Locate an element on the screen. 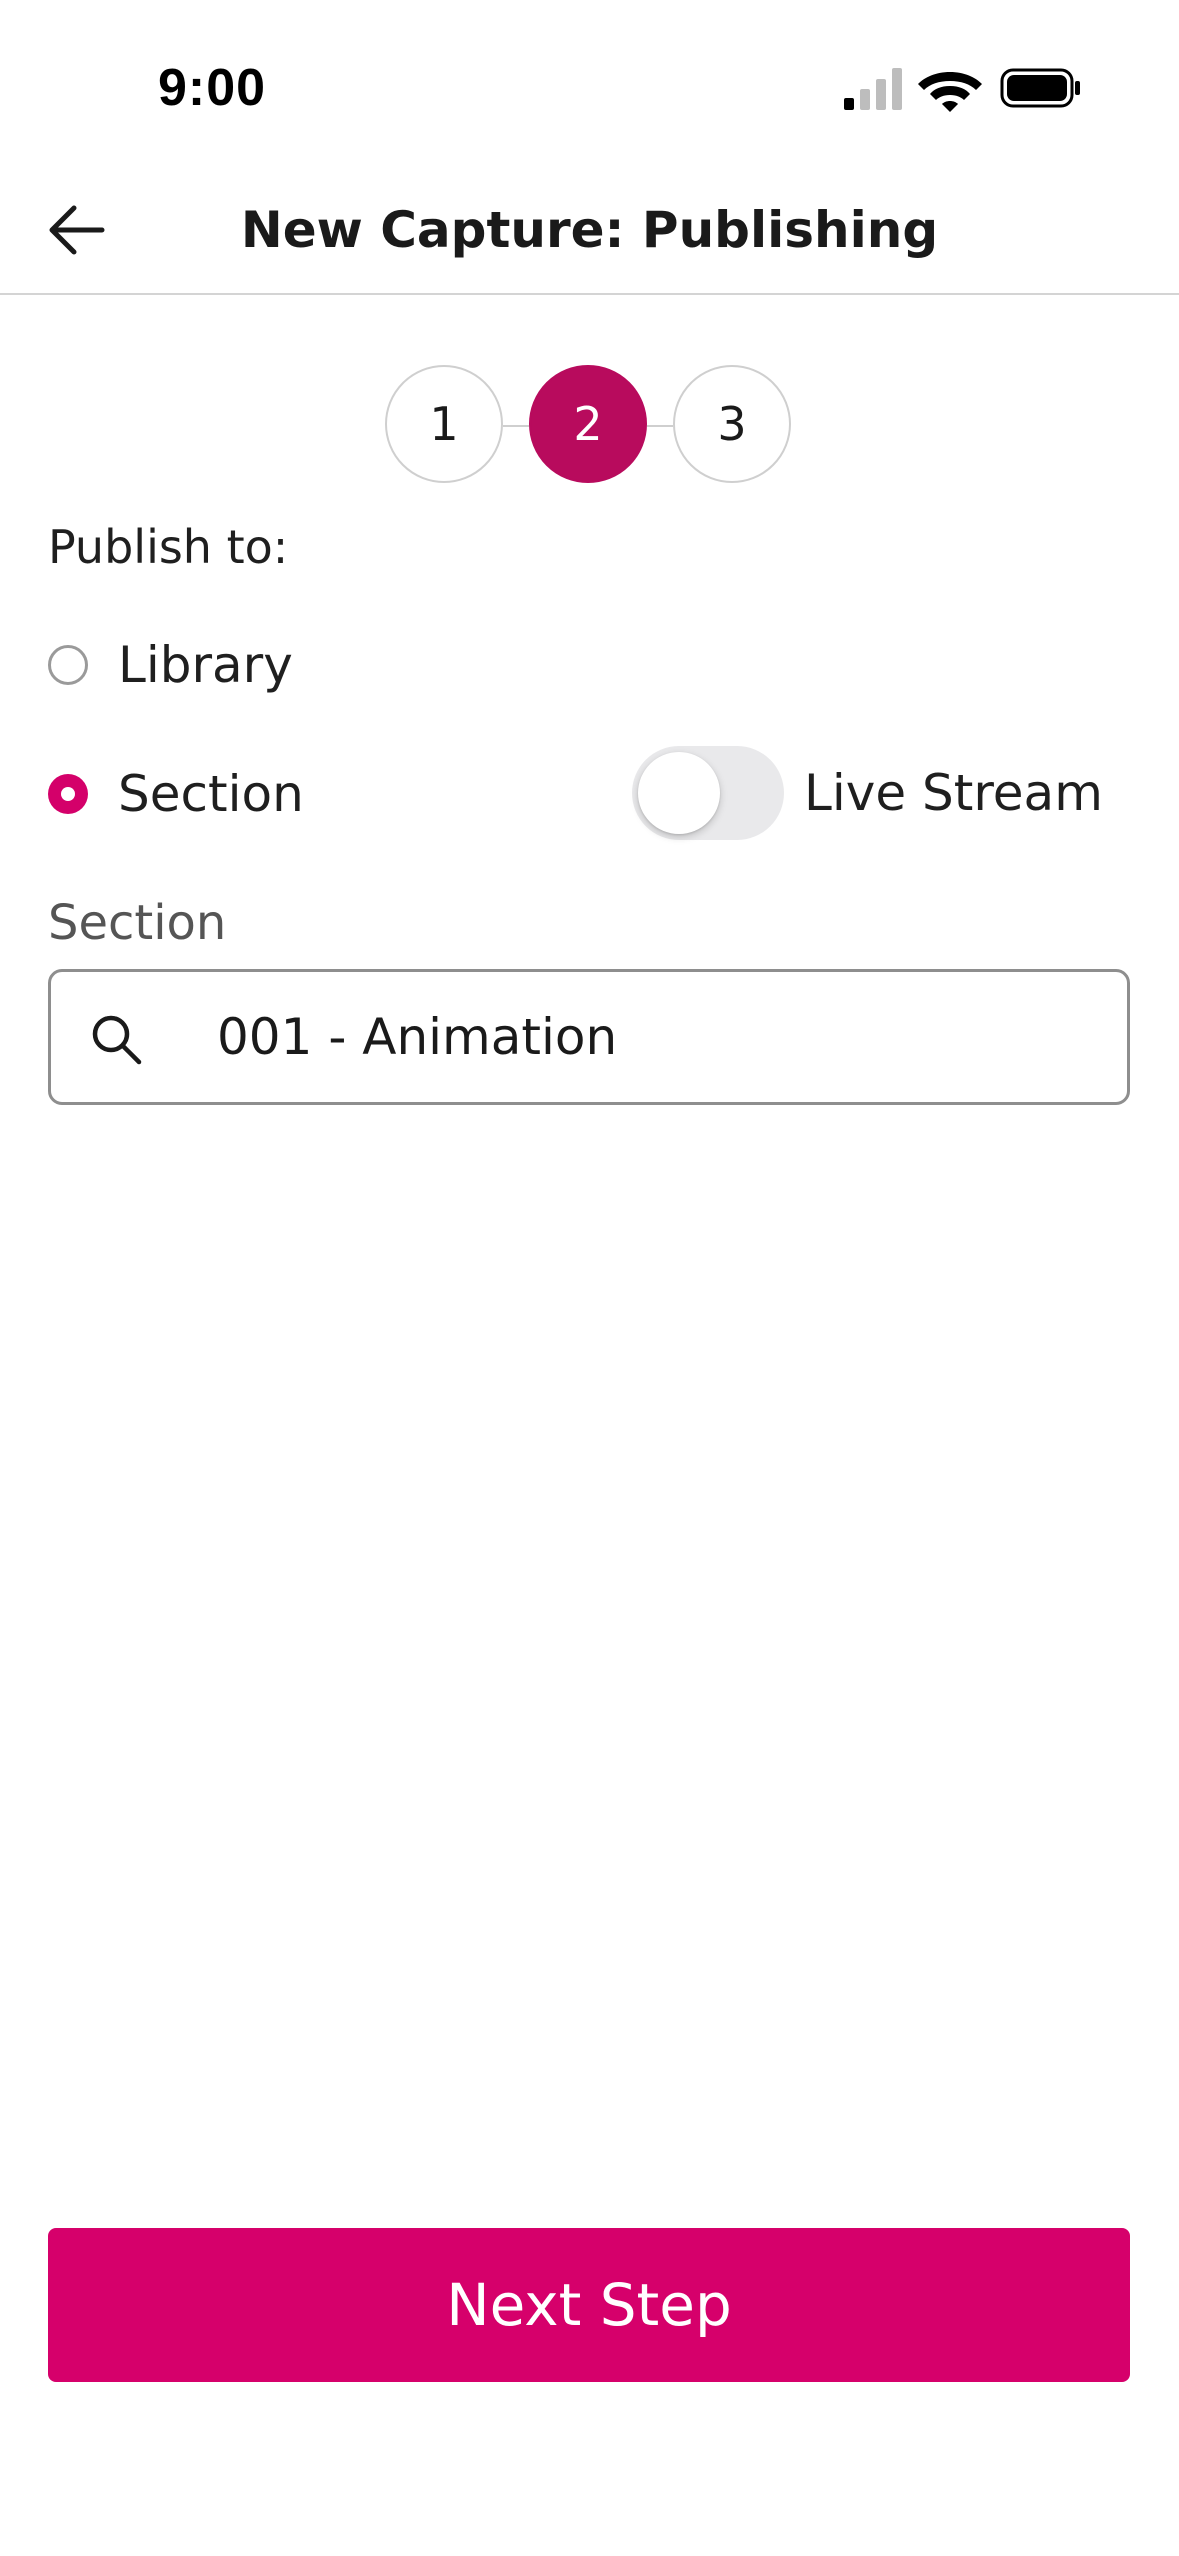 This screenshot has height=2556, width=1179. live-stream-control: Live Stream is located at coordinates (867, 793).